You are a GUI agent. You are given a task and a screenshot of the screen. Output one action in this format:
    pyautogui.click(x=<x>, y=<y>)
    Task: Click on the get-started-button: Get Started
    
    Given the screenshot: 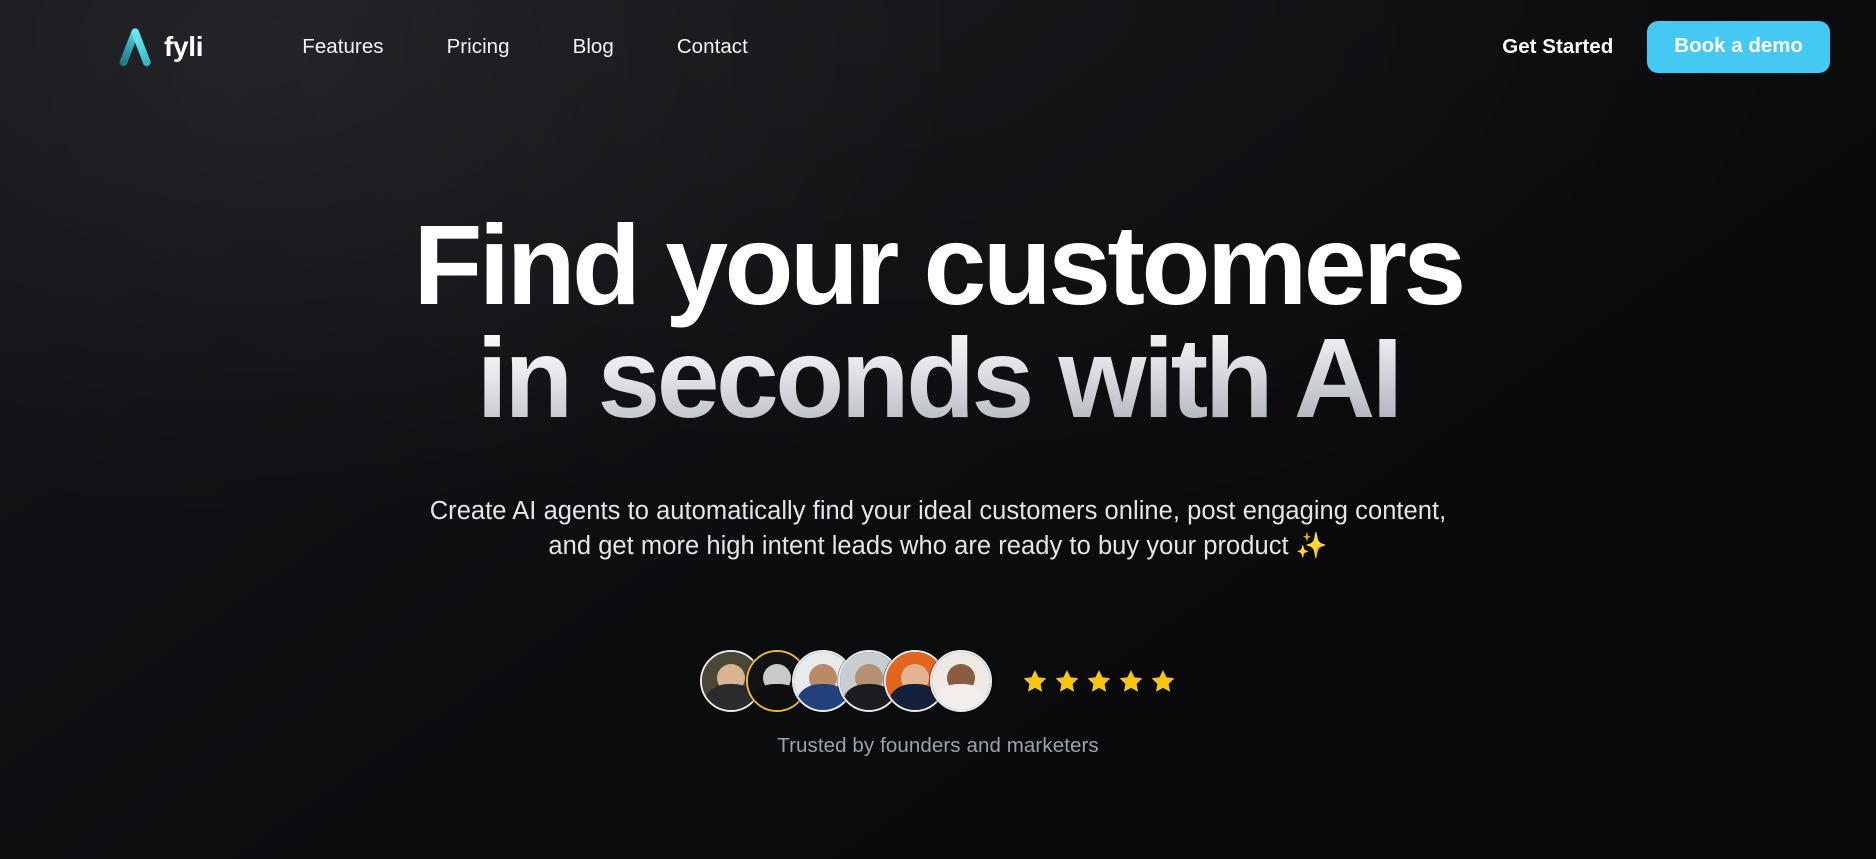 What is the action you would take?
    pyautogui.click(x=1557, y=47)
    